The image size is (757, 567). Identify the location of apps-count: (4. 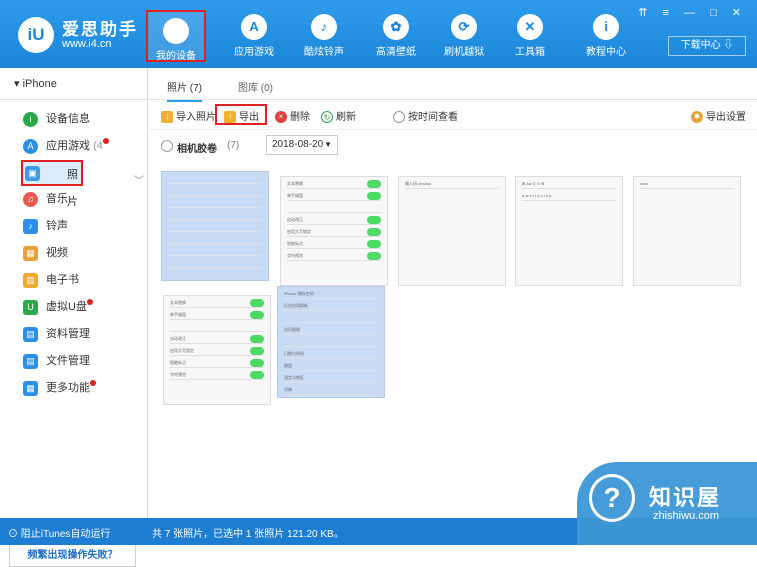
(98, 146).